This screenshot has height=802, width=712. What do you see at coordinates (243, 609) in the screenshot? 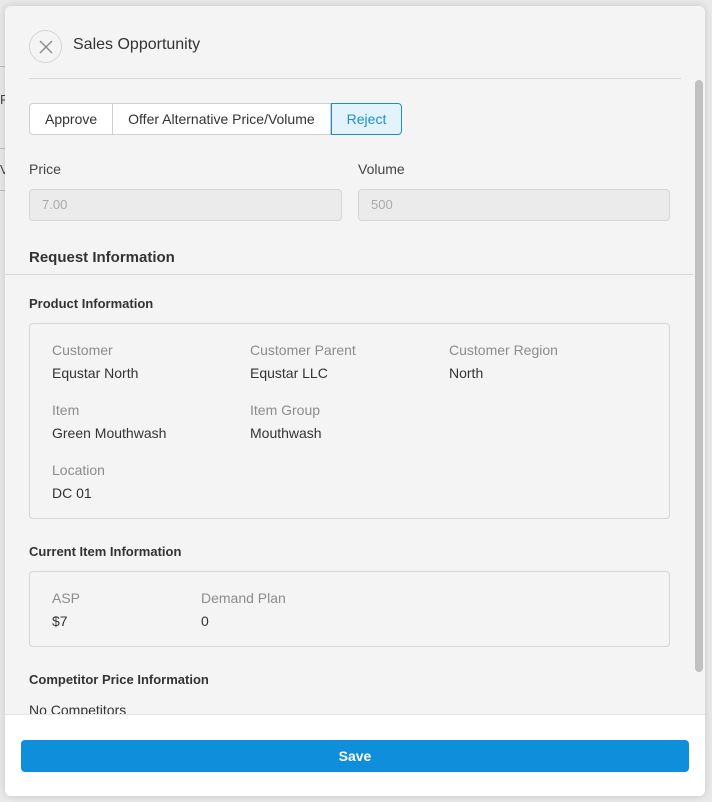
I see `demand-plan-field: Demand Plan 0` at bounding box center [243, 609].